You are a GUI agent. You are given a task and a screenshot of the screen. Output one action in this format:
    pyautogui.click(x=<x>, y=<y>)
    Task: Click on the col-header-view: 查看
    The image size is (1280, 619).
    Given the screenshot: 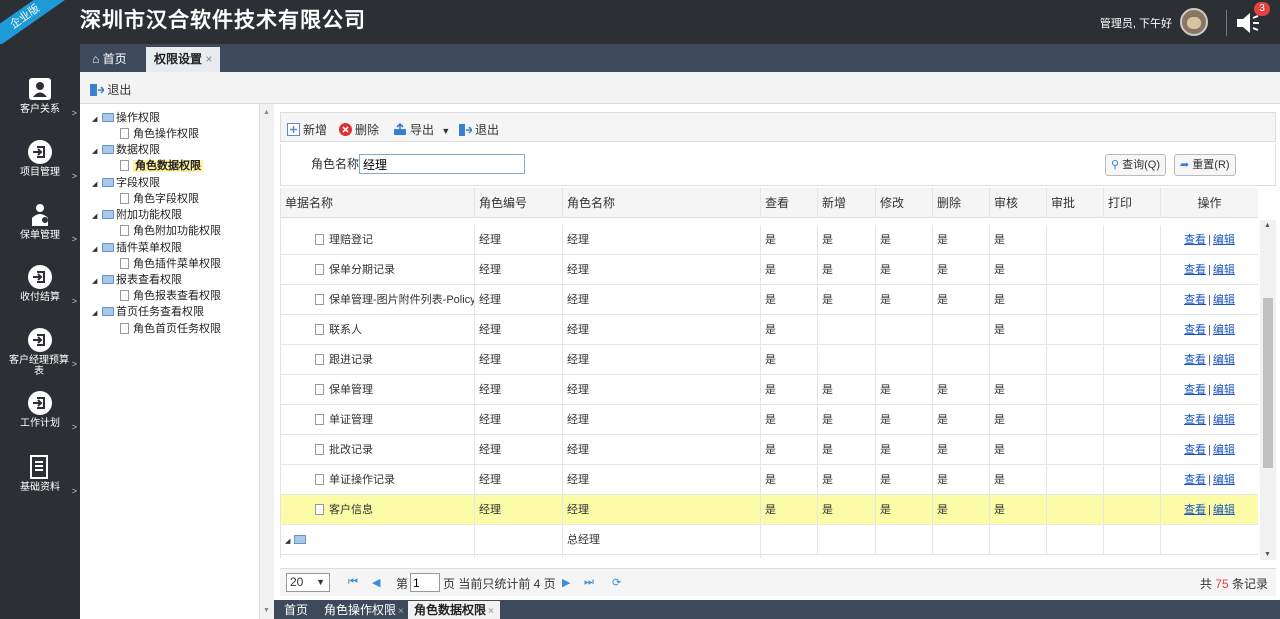 What is the action you would take?
    pyautogui.click(x=789, y=203)
    